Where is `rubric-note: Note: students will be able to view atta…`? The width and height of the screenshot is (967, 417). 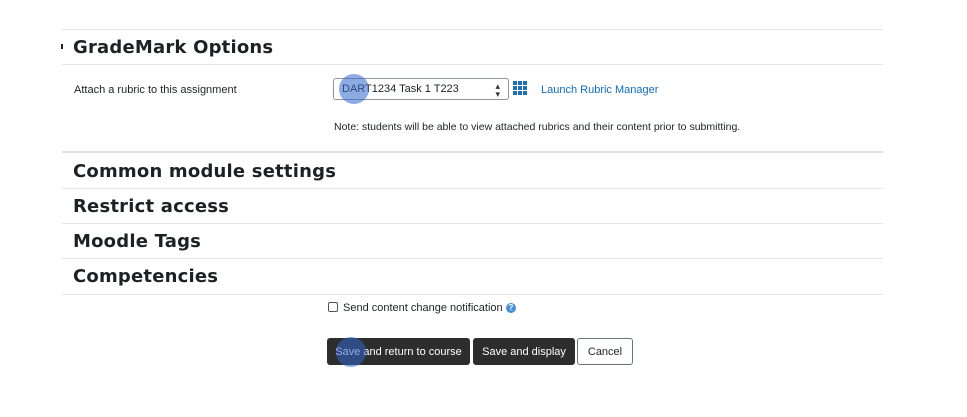 rubric-note: Note: students will be able to view atta… is located at coordinates (537, 127).